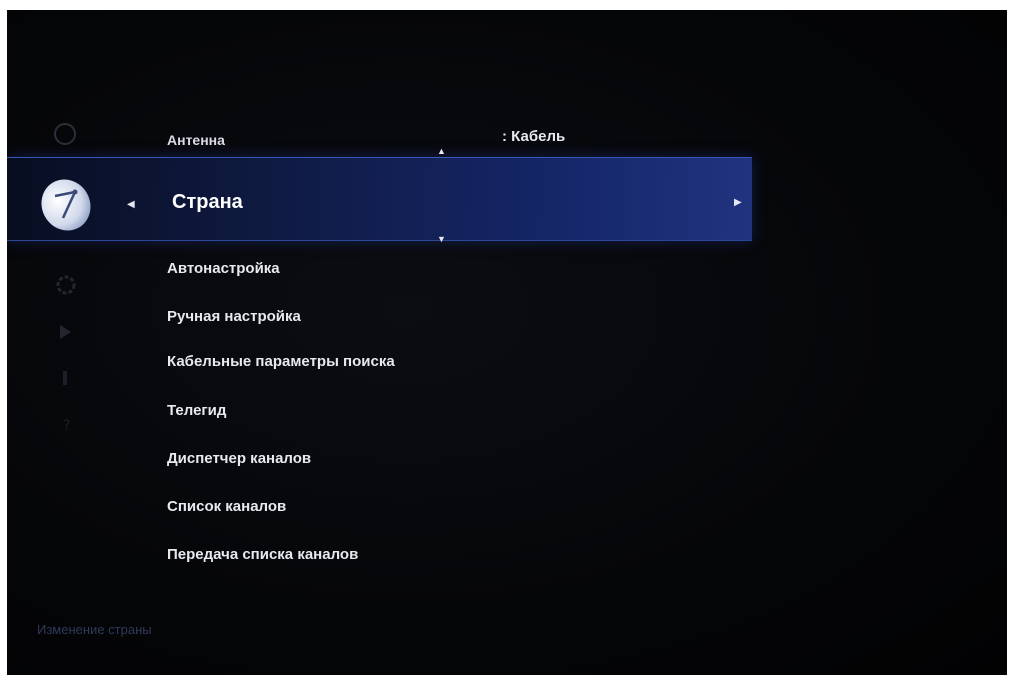 The image size is (1013, 684). Describe the element at coordinates (131, 204) in the screenshot. I see `arrow-left-icon: ◀` at that location.